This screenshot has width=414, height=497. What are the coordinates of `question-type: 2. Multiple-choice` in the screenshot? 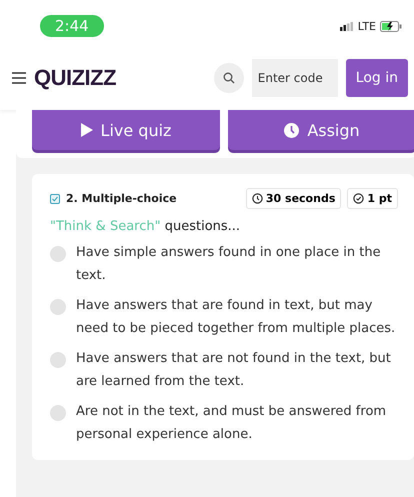 It's located at (122, 198).